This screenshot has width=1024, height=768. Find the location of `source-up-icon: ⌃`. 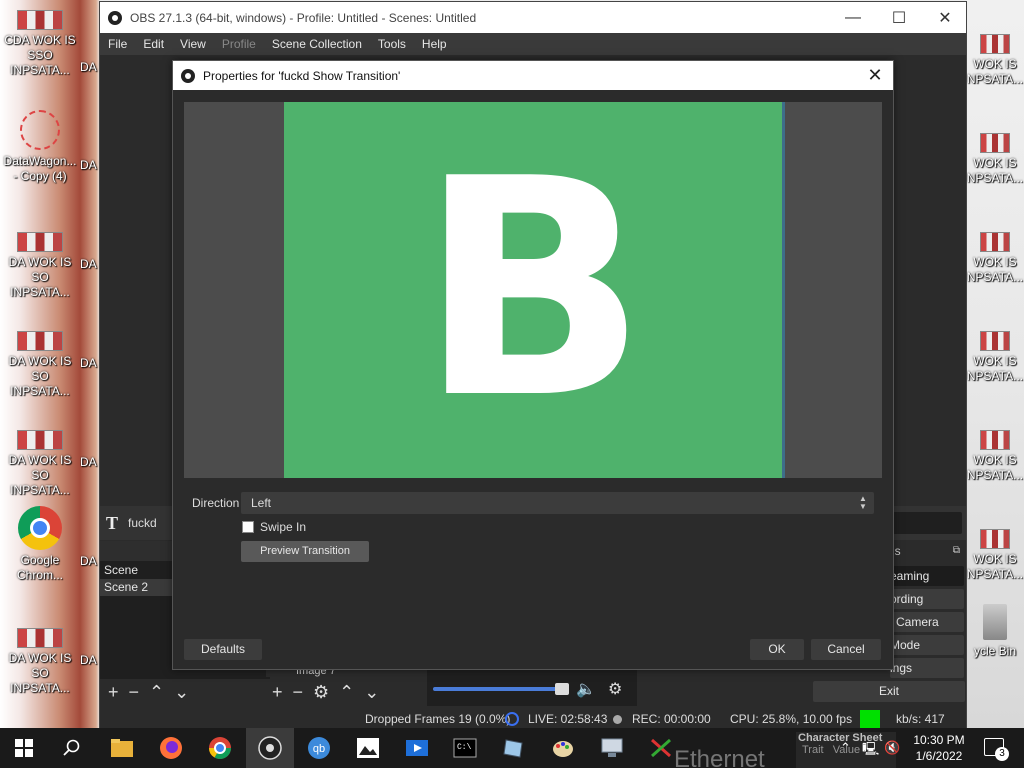

source-up-icon: ⌃ is located at coordinates (346, 692).